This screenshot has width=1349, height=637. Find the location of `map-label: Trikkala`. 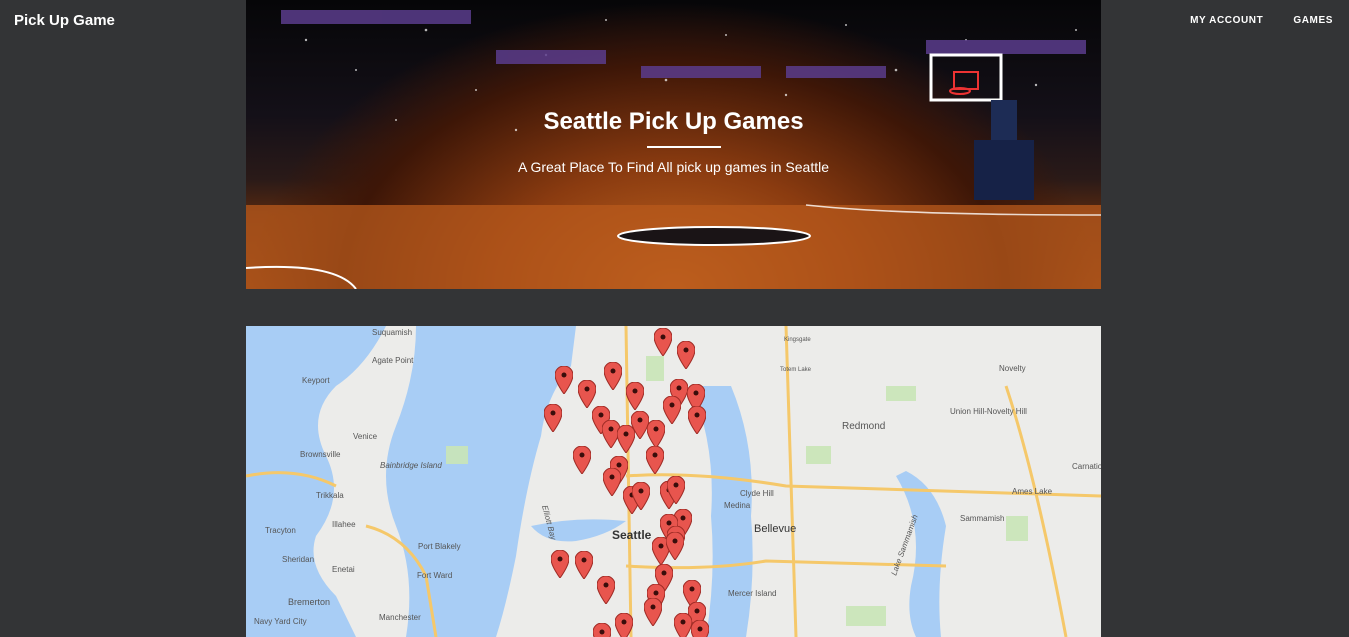

map-label: Trikkala is located at coordinates (330, 495).